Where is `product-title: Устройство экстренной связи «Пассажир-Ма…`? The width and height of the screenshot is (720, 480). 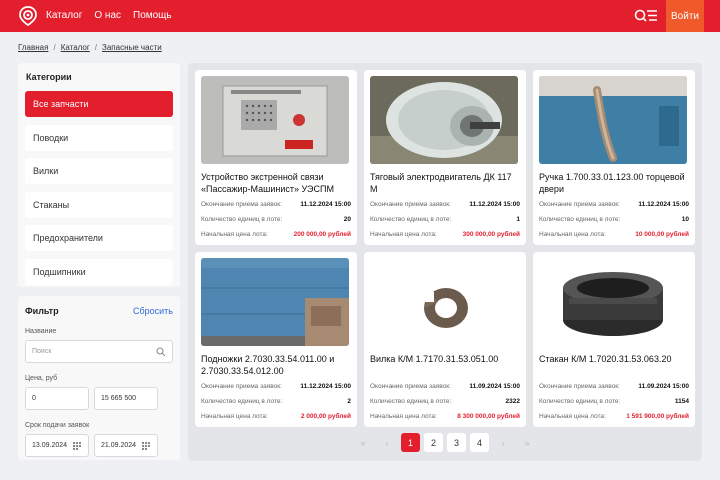
product-title: Устройство экстренной связи «Пассажир-Ма… is located at coordinates (276, 183).